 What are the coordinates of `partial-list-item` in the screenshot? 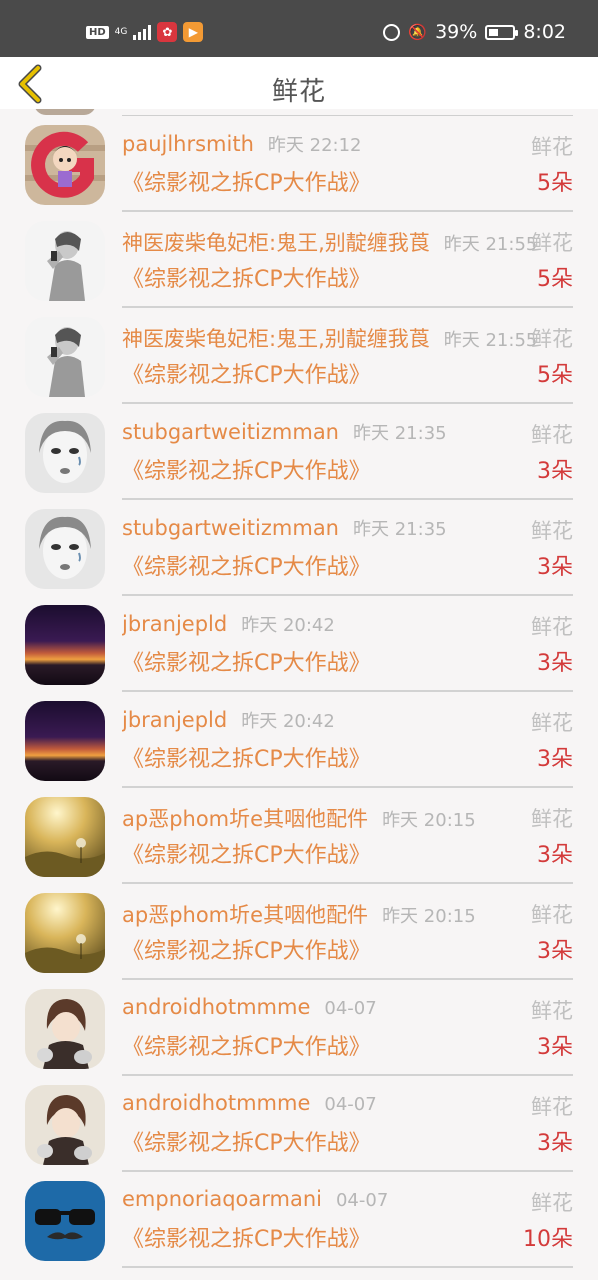 It's located at (299, 113).